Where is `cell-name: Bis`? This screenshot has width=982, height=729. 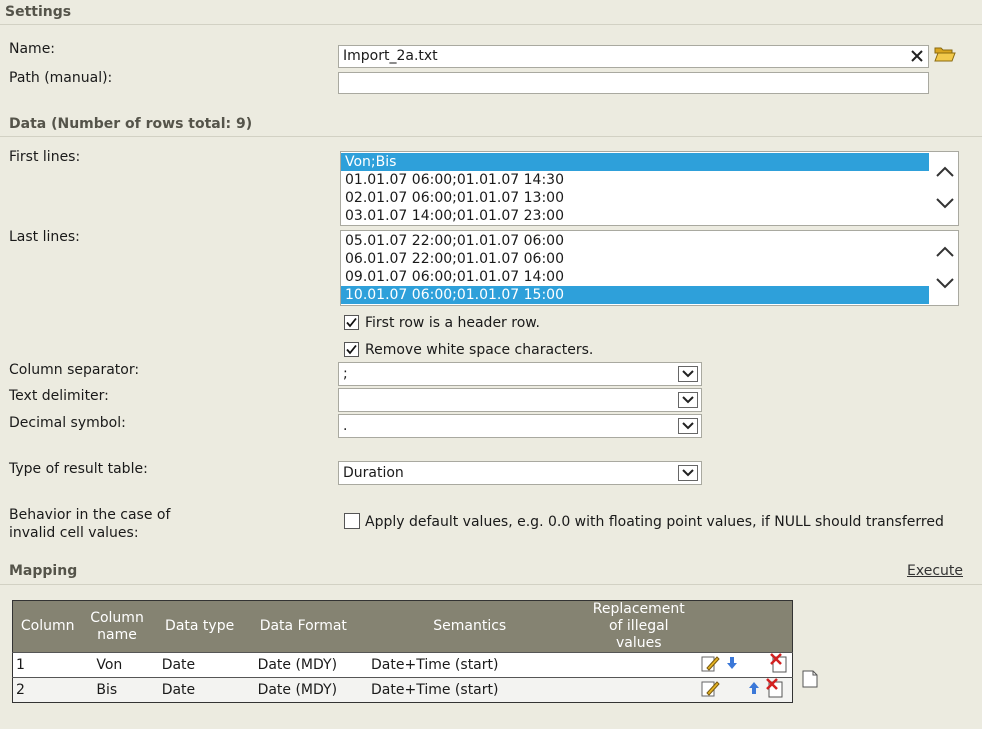 cell-name: Bis is located at coordinates (117, 690).